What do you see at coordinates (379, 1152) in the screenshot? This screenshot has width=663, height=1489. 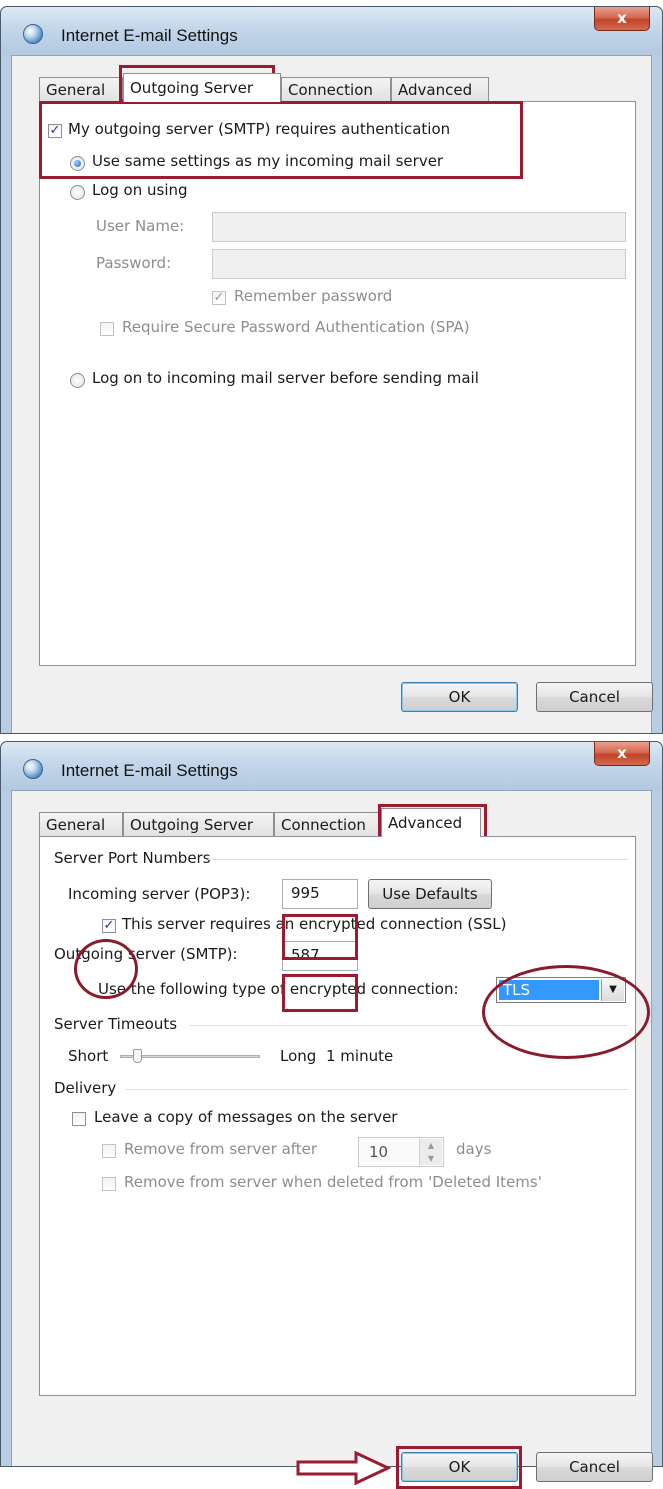 I see `remove-after-days-value: 10` at bounding box center [379, 1152].